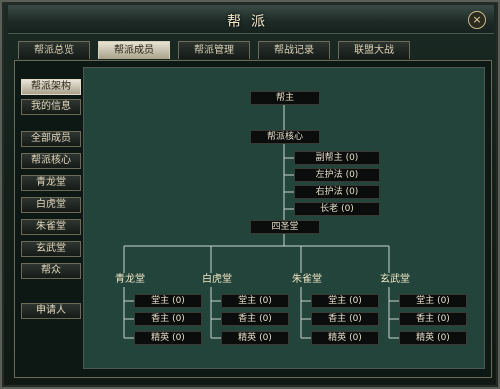 This screenshot has width=500, height=389. I want to click on close-button: ×, so click(477, 20).